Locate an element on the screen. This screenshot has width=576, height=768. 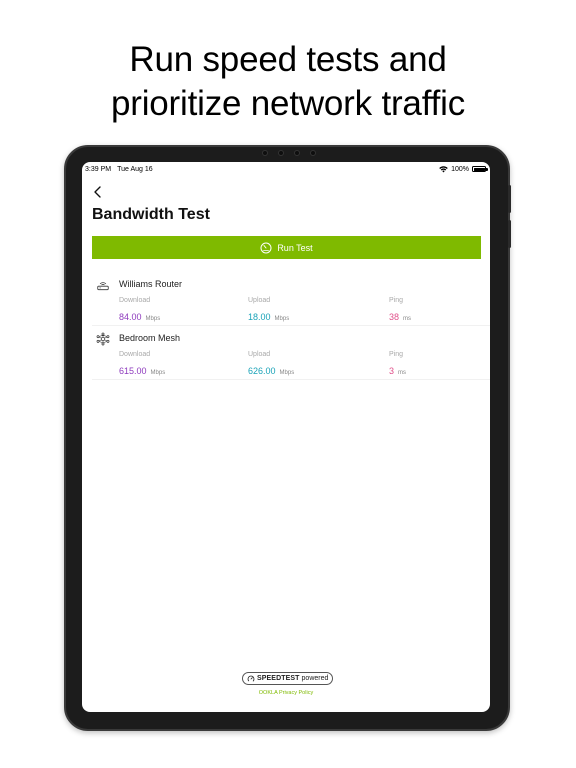
run-test-button: Run Test is located at coordinates (286, 247).